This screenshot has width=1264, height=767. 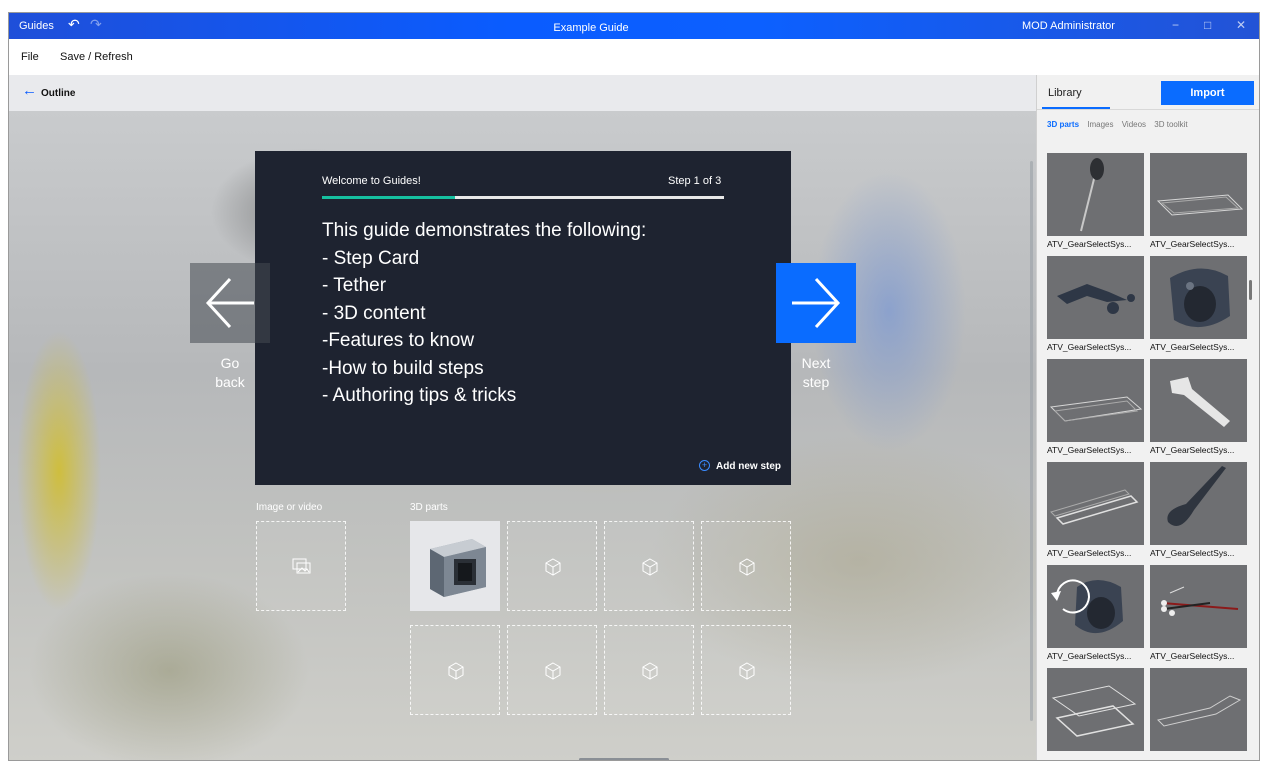 I want to click on next-step-button, so click(x=816, y=303).